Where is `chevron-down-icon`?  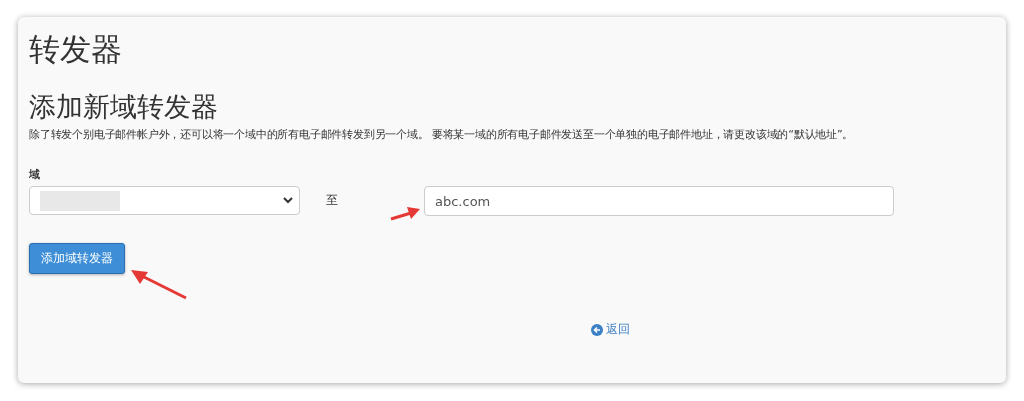
chevron-down-icon is located at coordinates (288, 200).